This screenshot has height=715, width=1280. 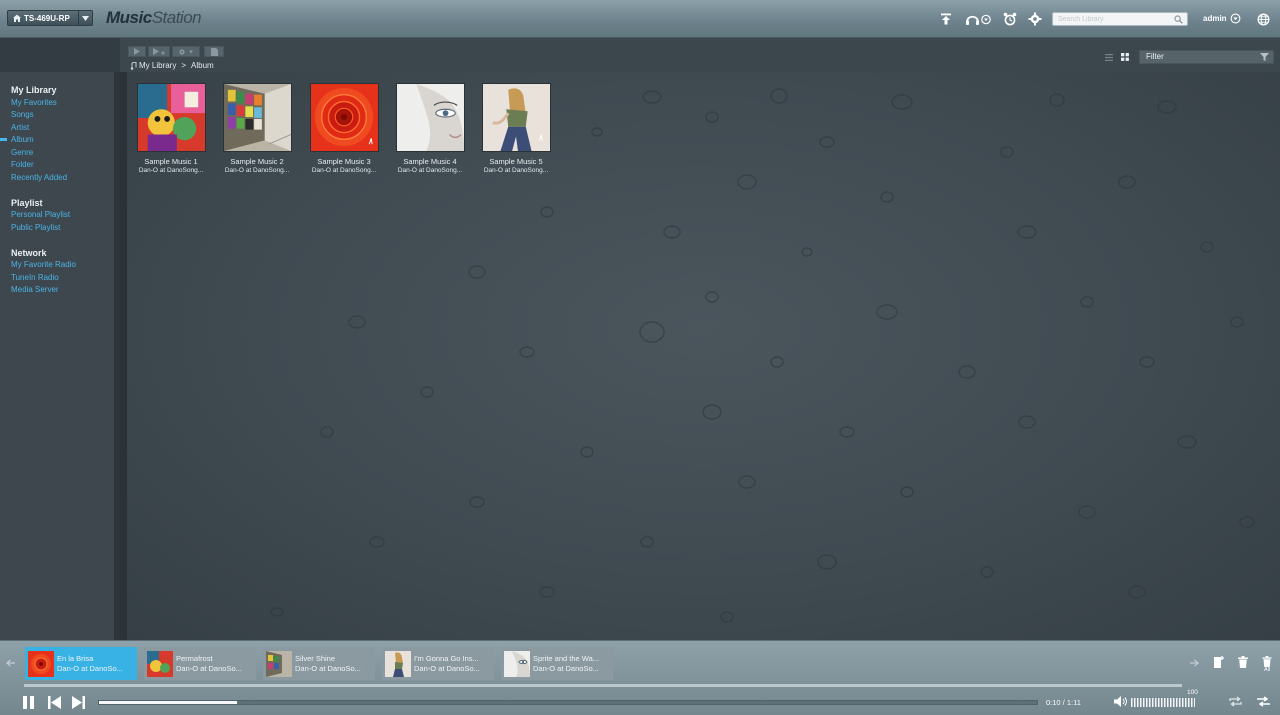 What do you see at coordinates (640, 19) in the screenshot?
I see `top-bar: TS-469U-RP MusicStation admin` at bounding box center [640, 19].